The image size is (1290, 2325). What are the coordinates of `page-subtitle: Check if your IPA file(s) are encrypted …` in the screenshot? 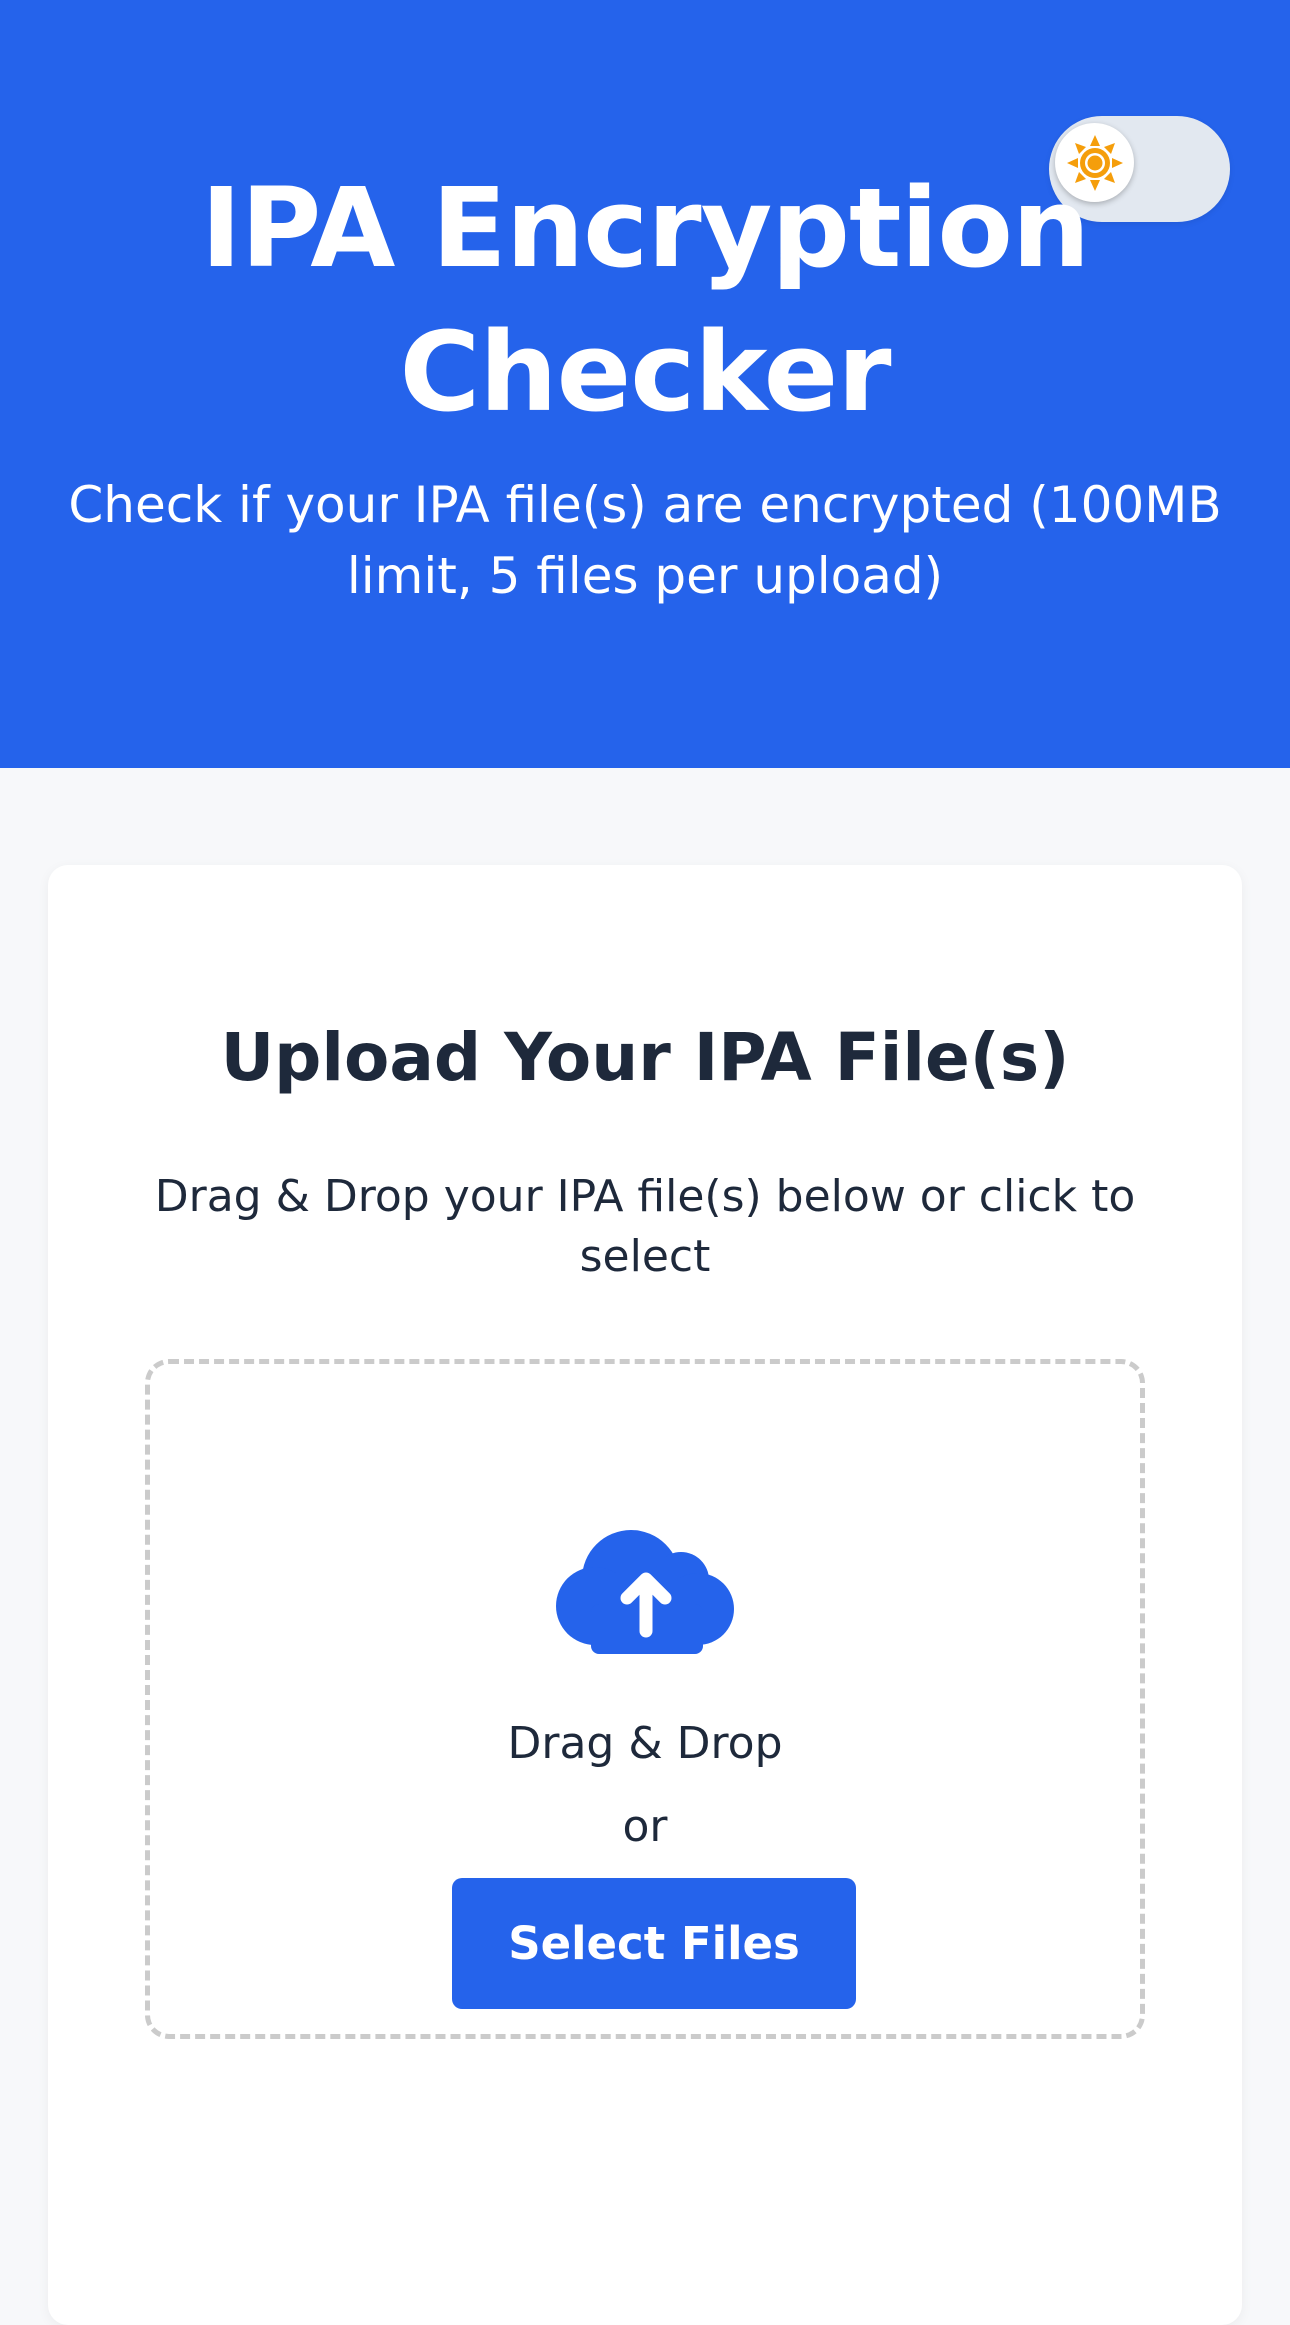 It's located at (645, 540).